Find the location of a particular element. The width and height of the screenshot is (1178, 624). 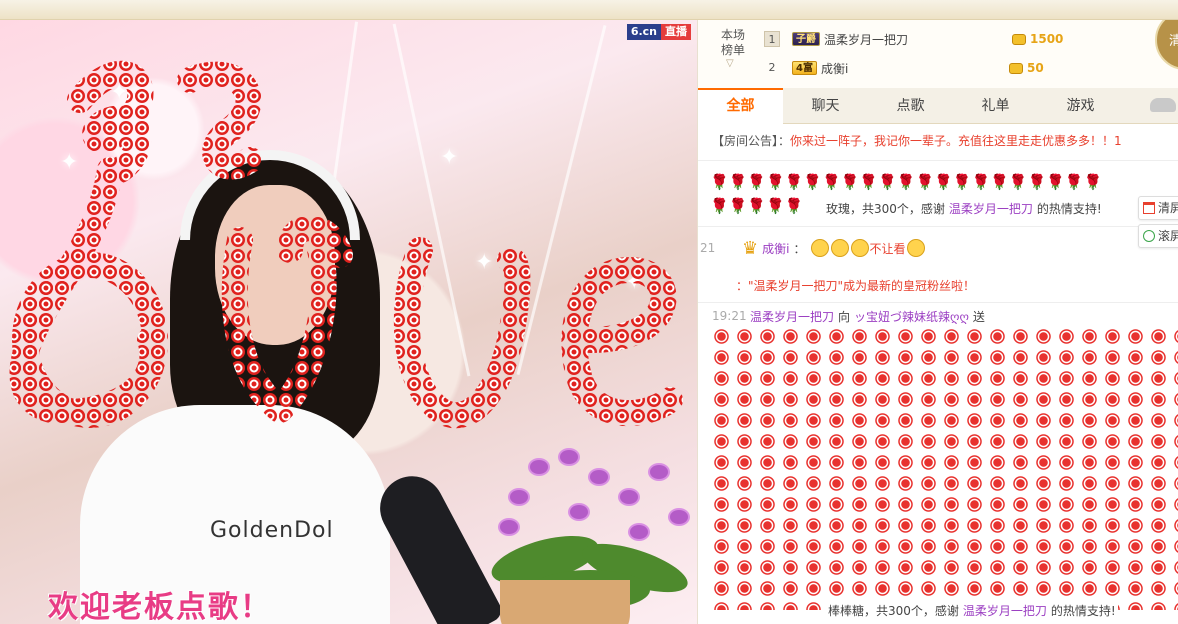

ranking-coins: 50 is located at coordinates (1026, 68).